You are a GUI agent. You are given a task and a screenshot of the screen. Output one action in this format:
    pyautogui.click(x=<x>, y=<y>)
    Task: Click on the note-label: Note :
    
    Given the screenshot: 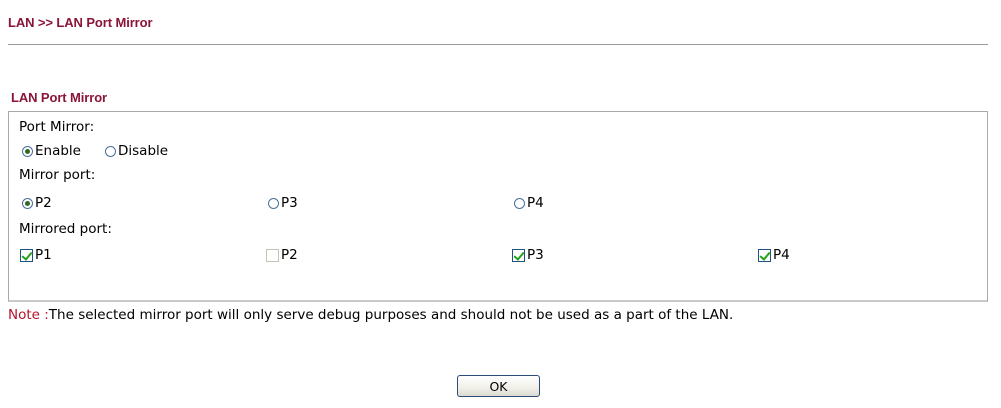 What is the action you would take?
    pyautogui.click(x=28, y=315)
    